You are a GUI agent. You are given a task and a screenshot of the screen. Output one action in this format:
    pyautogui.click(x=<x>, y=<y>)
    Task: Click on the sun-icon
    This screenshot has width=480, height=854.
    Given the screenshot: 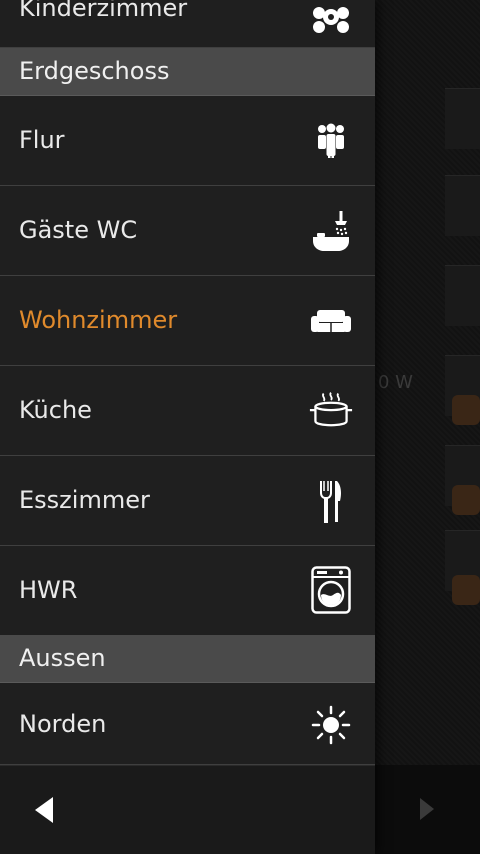 What is the action you would take?
    pyautogui.click(x=331, y=725)
    